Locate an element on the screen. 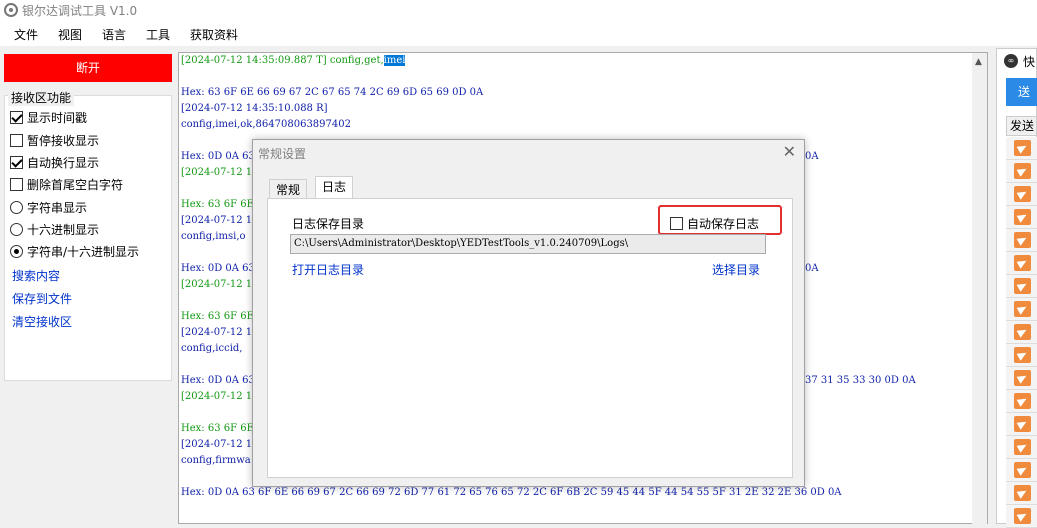  log-line-tail: 37 31 35 33 30 0D 0A is located at coordinates (860, 380).